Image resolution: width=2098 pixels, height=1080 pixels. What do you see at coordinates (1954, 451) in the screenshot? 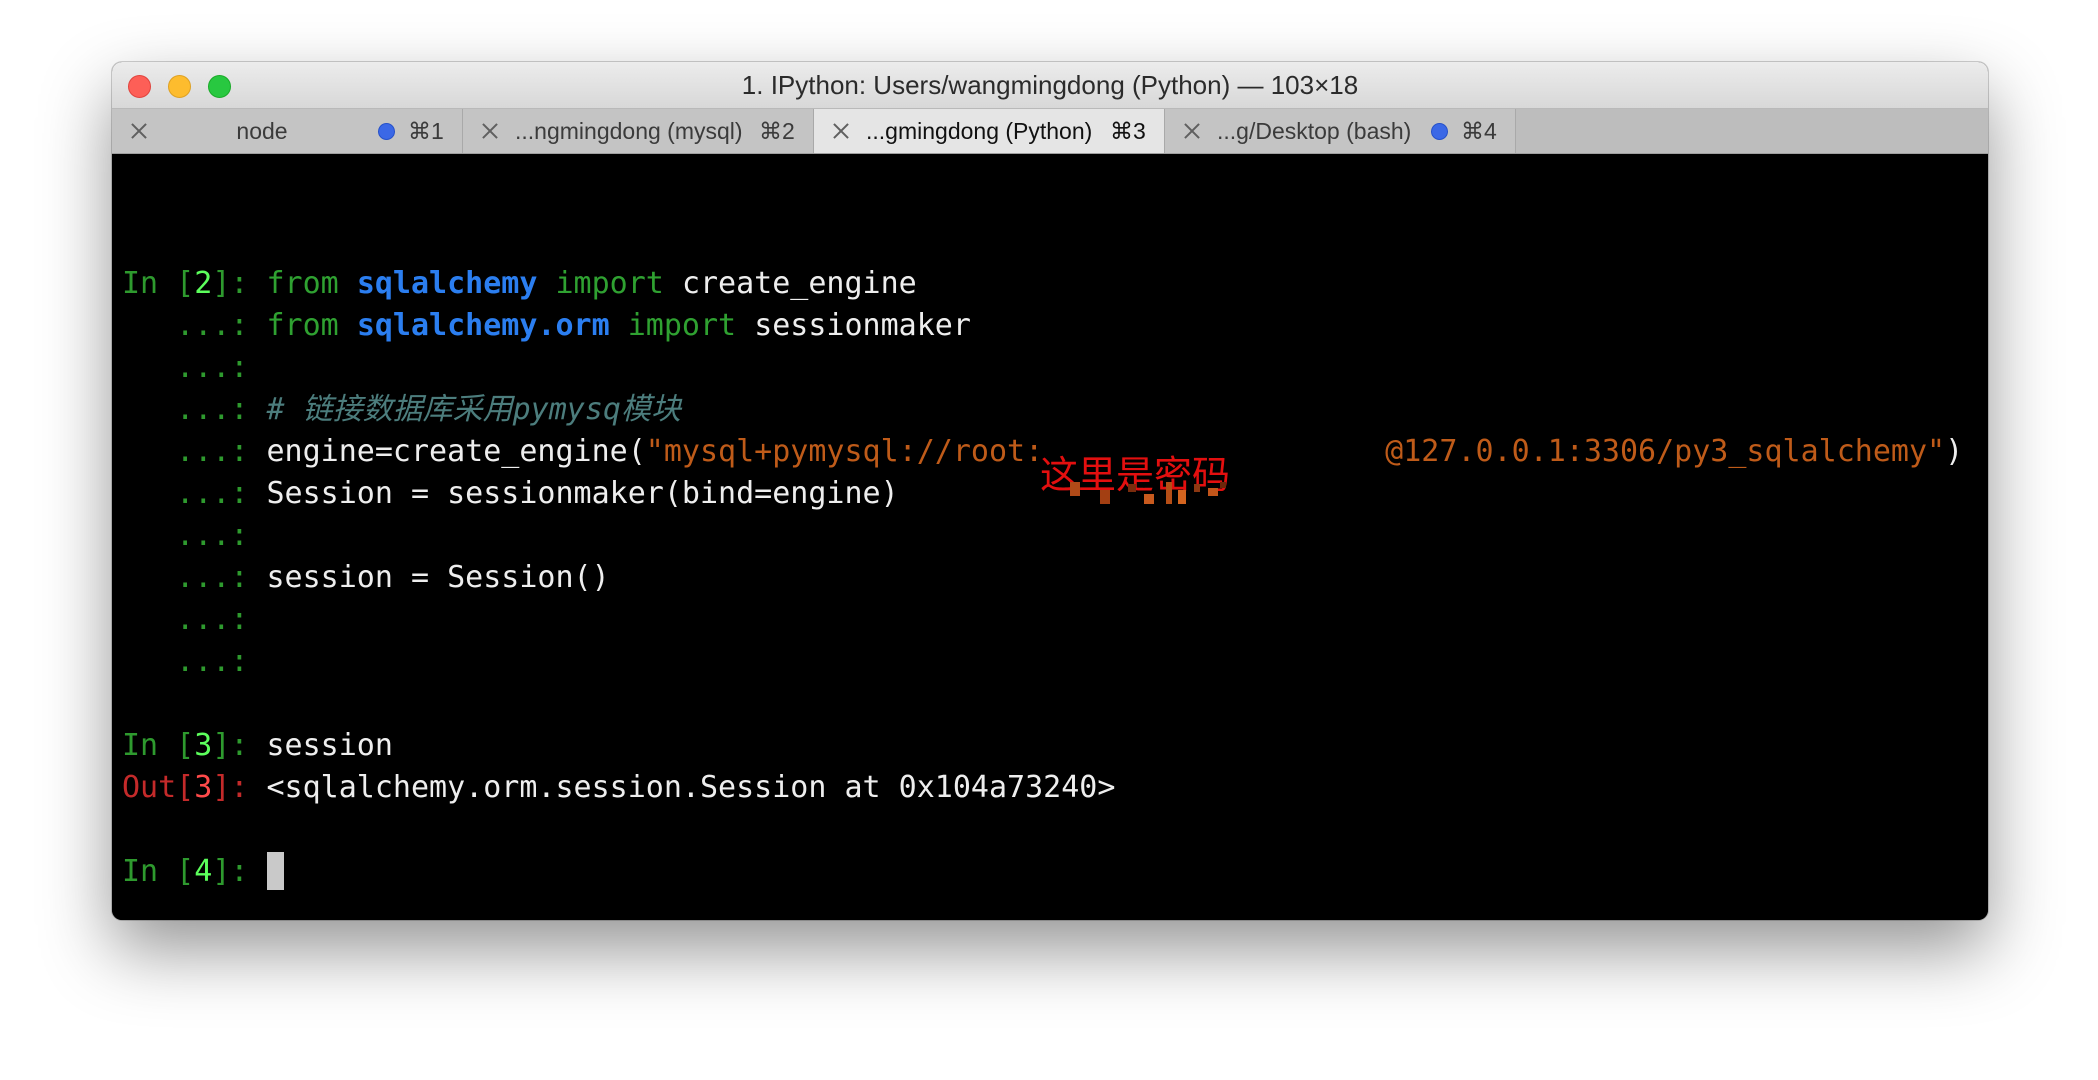
I see `engine-call-close: )` at bounding box center [1954, 451].